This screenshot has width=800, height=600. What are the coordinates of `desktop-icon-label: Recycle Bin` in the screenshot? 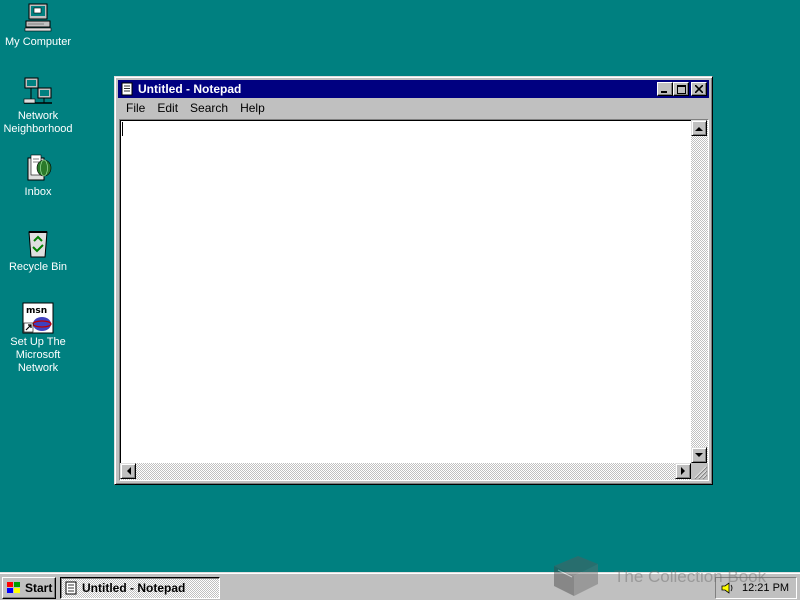 It's located at (38, 267).